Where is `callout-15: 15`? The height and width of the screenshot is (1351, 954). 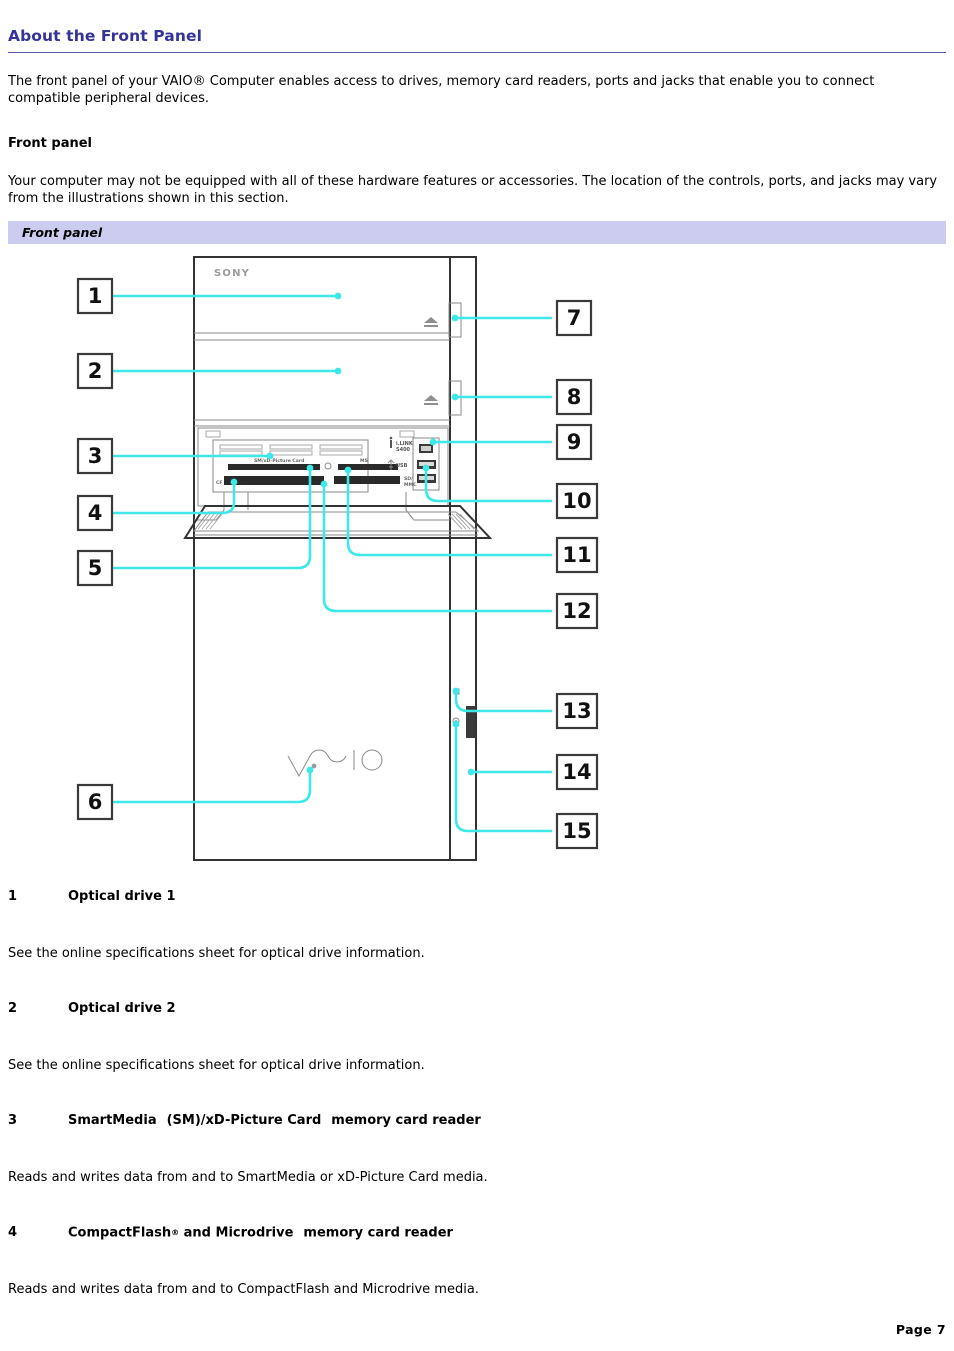 callout-15: 15 is located at coordinates (577, 830).